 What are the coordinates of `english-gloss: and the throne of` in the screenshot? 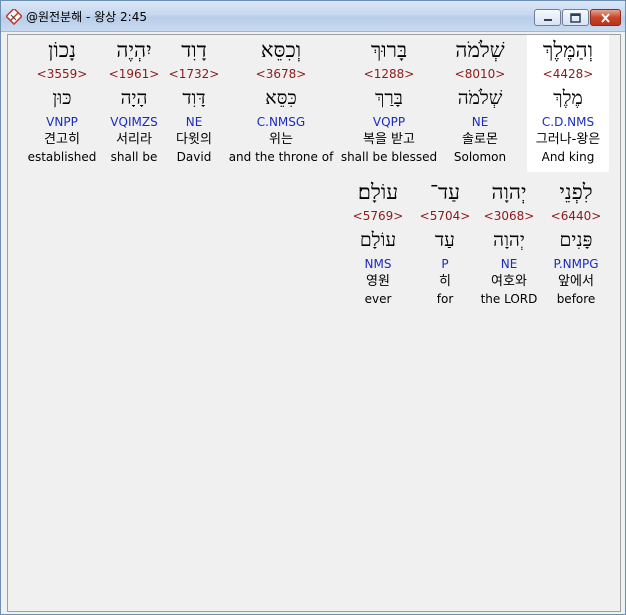 It's located at (281, 157).